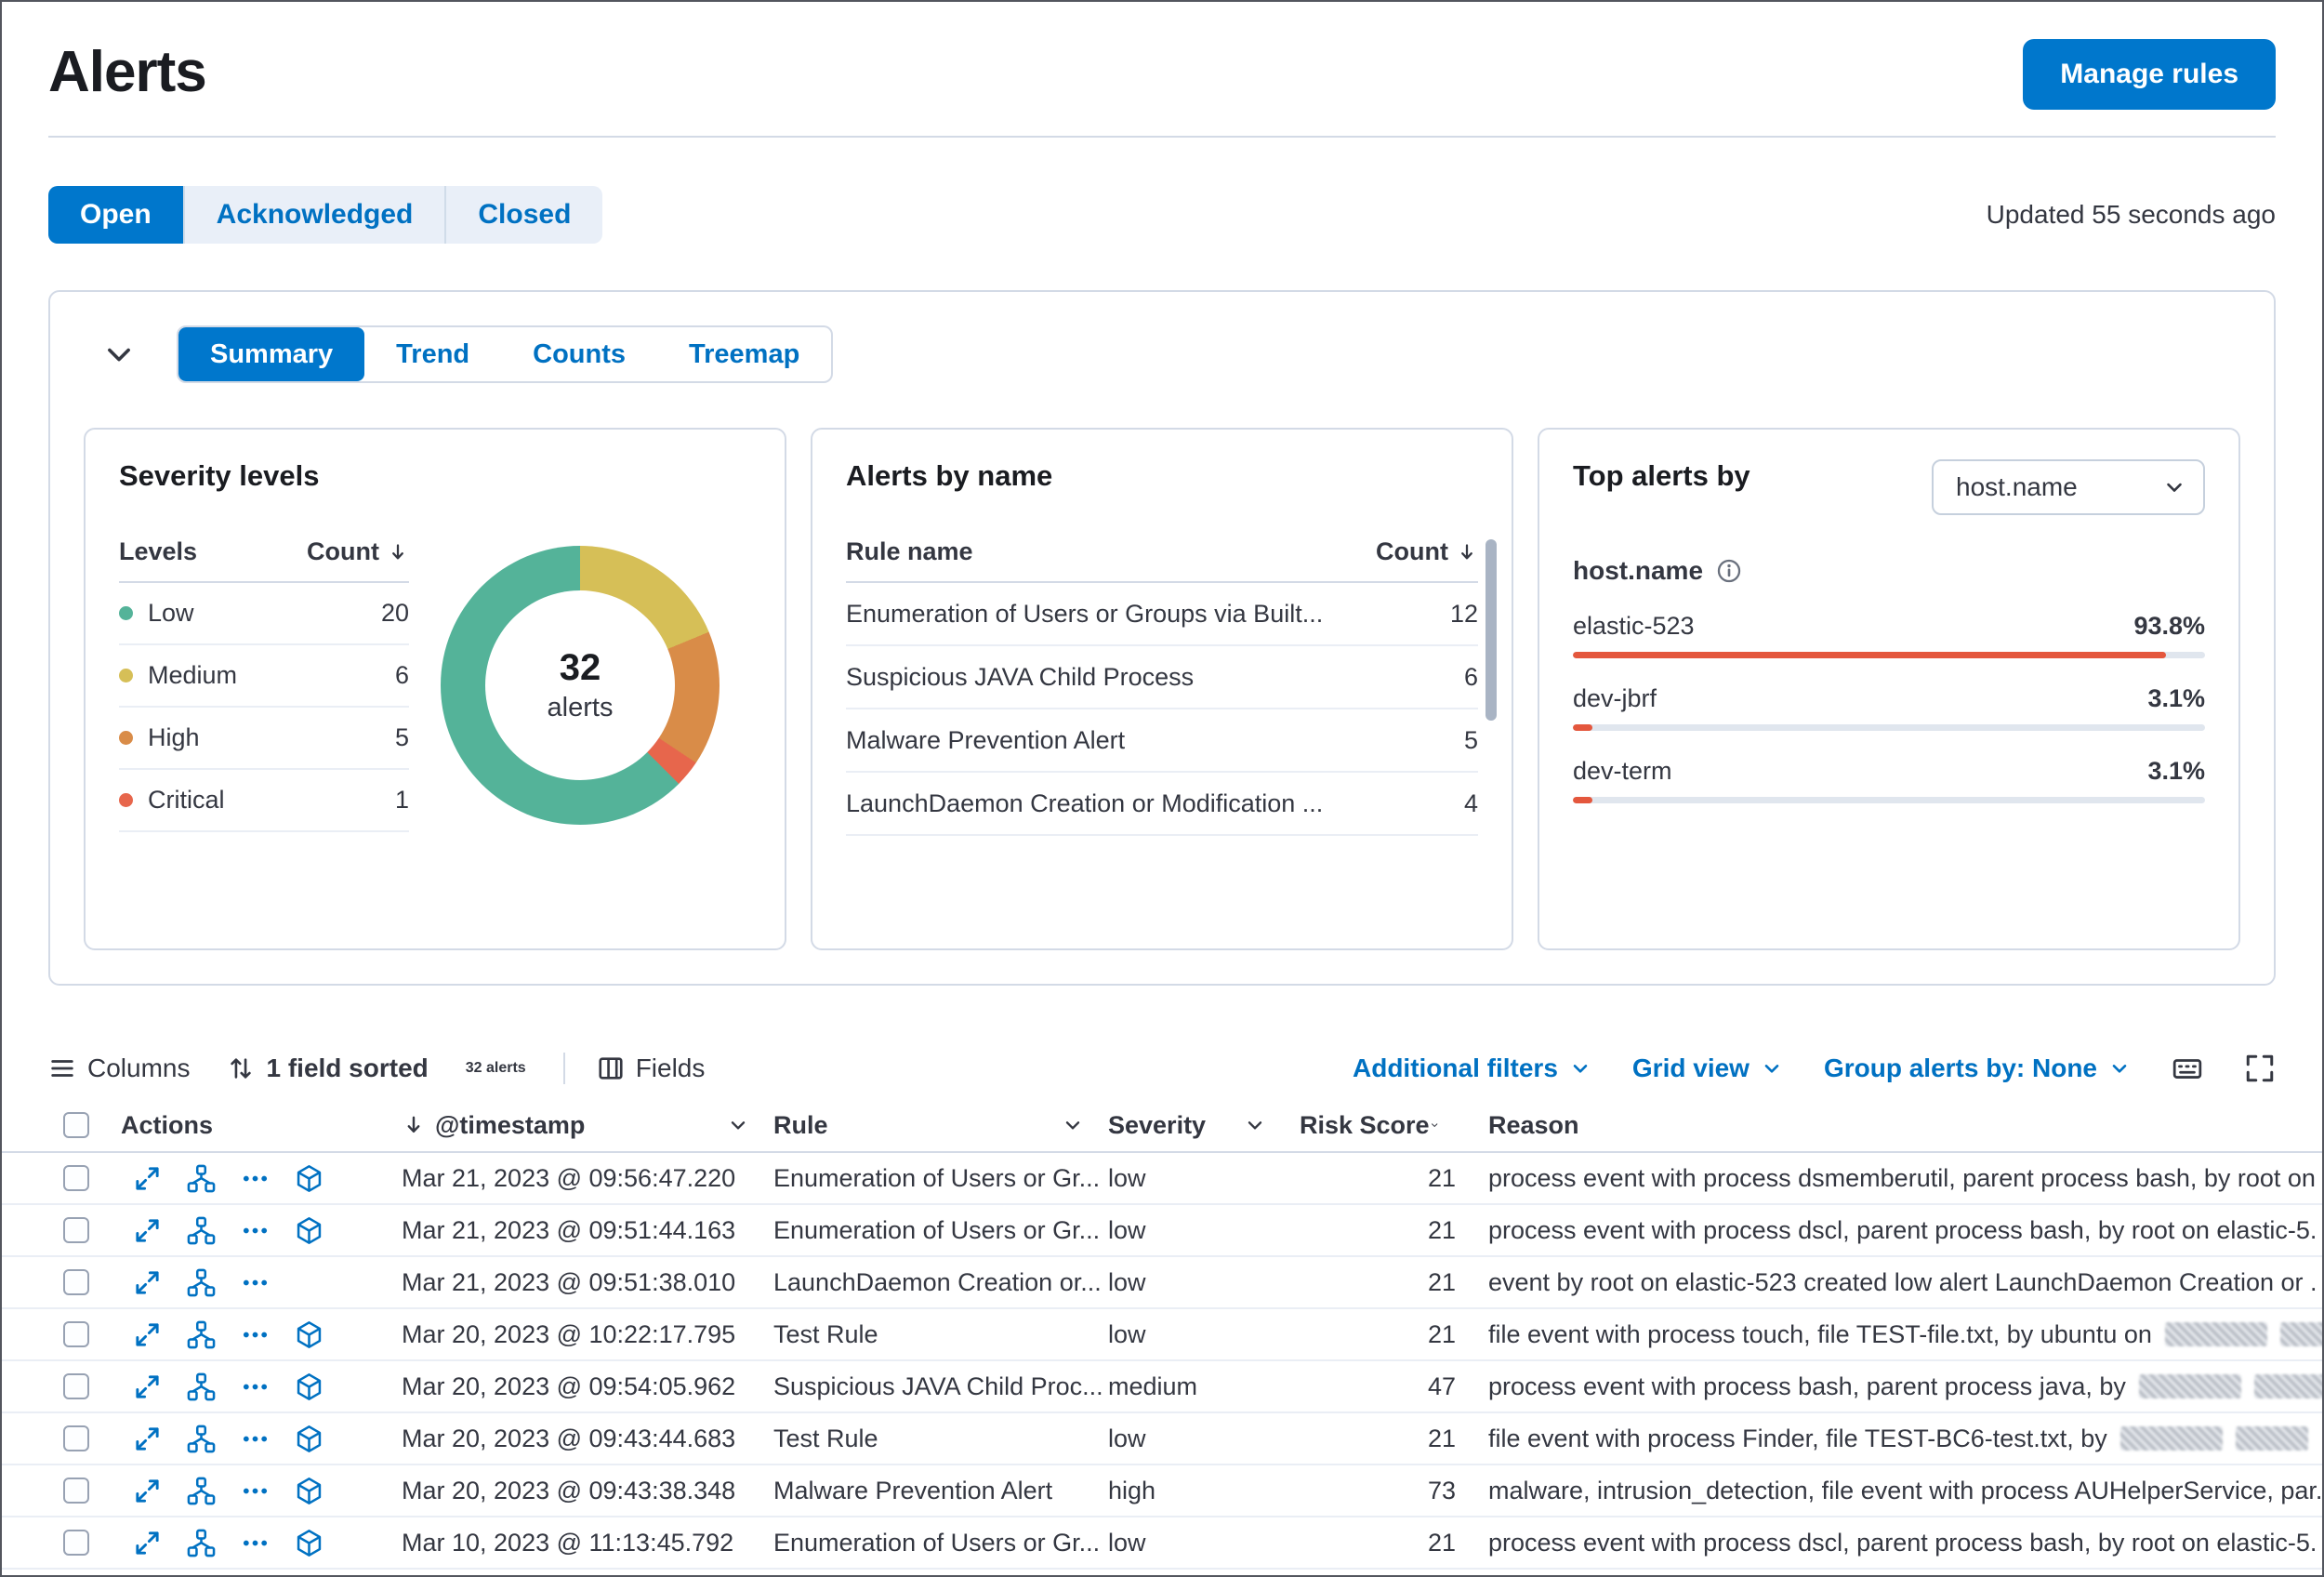  What do you see at coordinates (940, 1491) in the screenshot?
I see `cell-rule: Malware Prevention Alert` at bounding box center [940, 1491].